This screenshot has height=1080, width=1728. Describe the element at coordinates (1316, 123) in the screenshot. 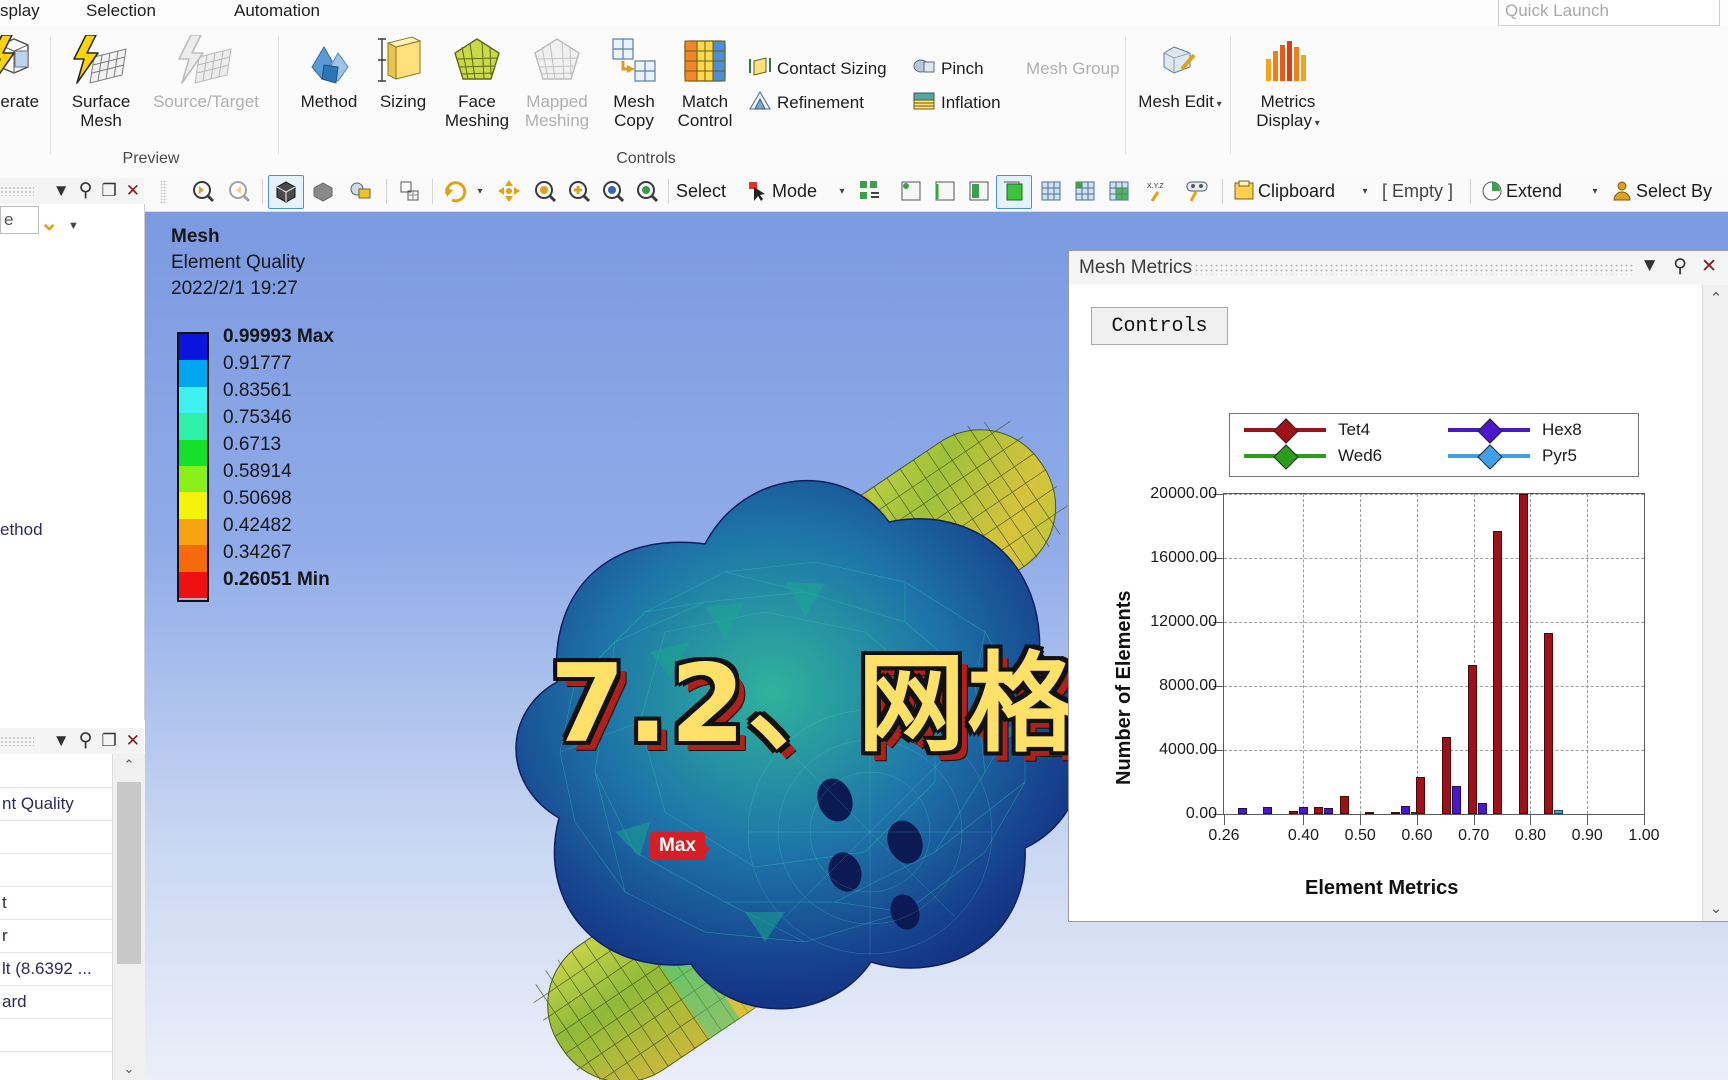

I see `chevron-down-icon-2: ▾` at that location.